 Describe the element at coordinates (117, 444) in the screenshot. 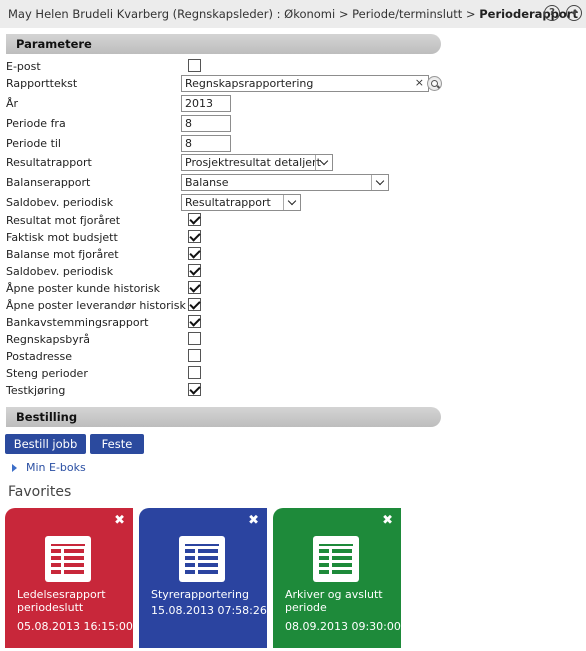

I see `pin-button: Feste` at that location.